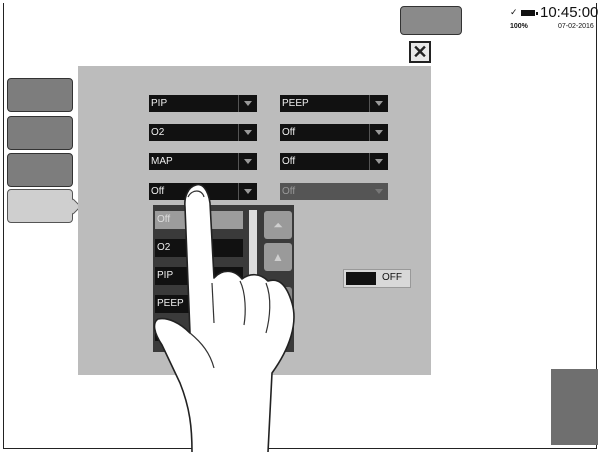 This screenshot has width=601, height=452. I want to click on plug-icon: ✓, so click(514, 12).